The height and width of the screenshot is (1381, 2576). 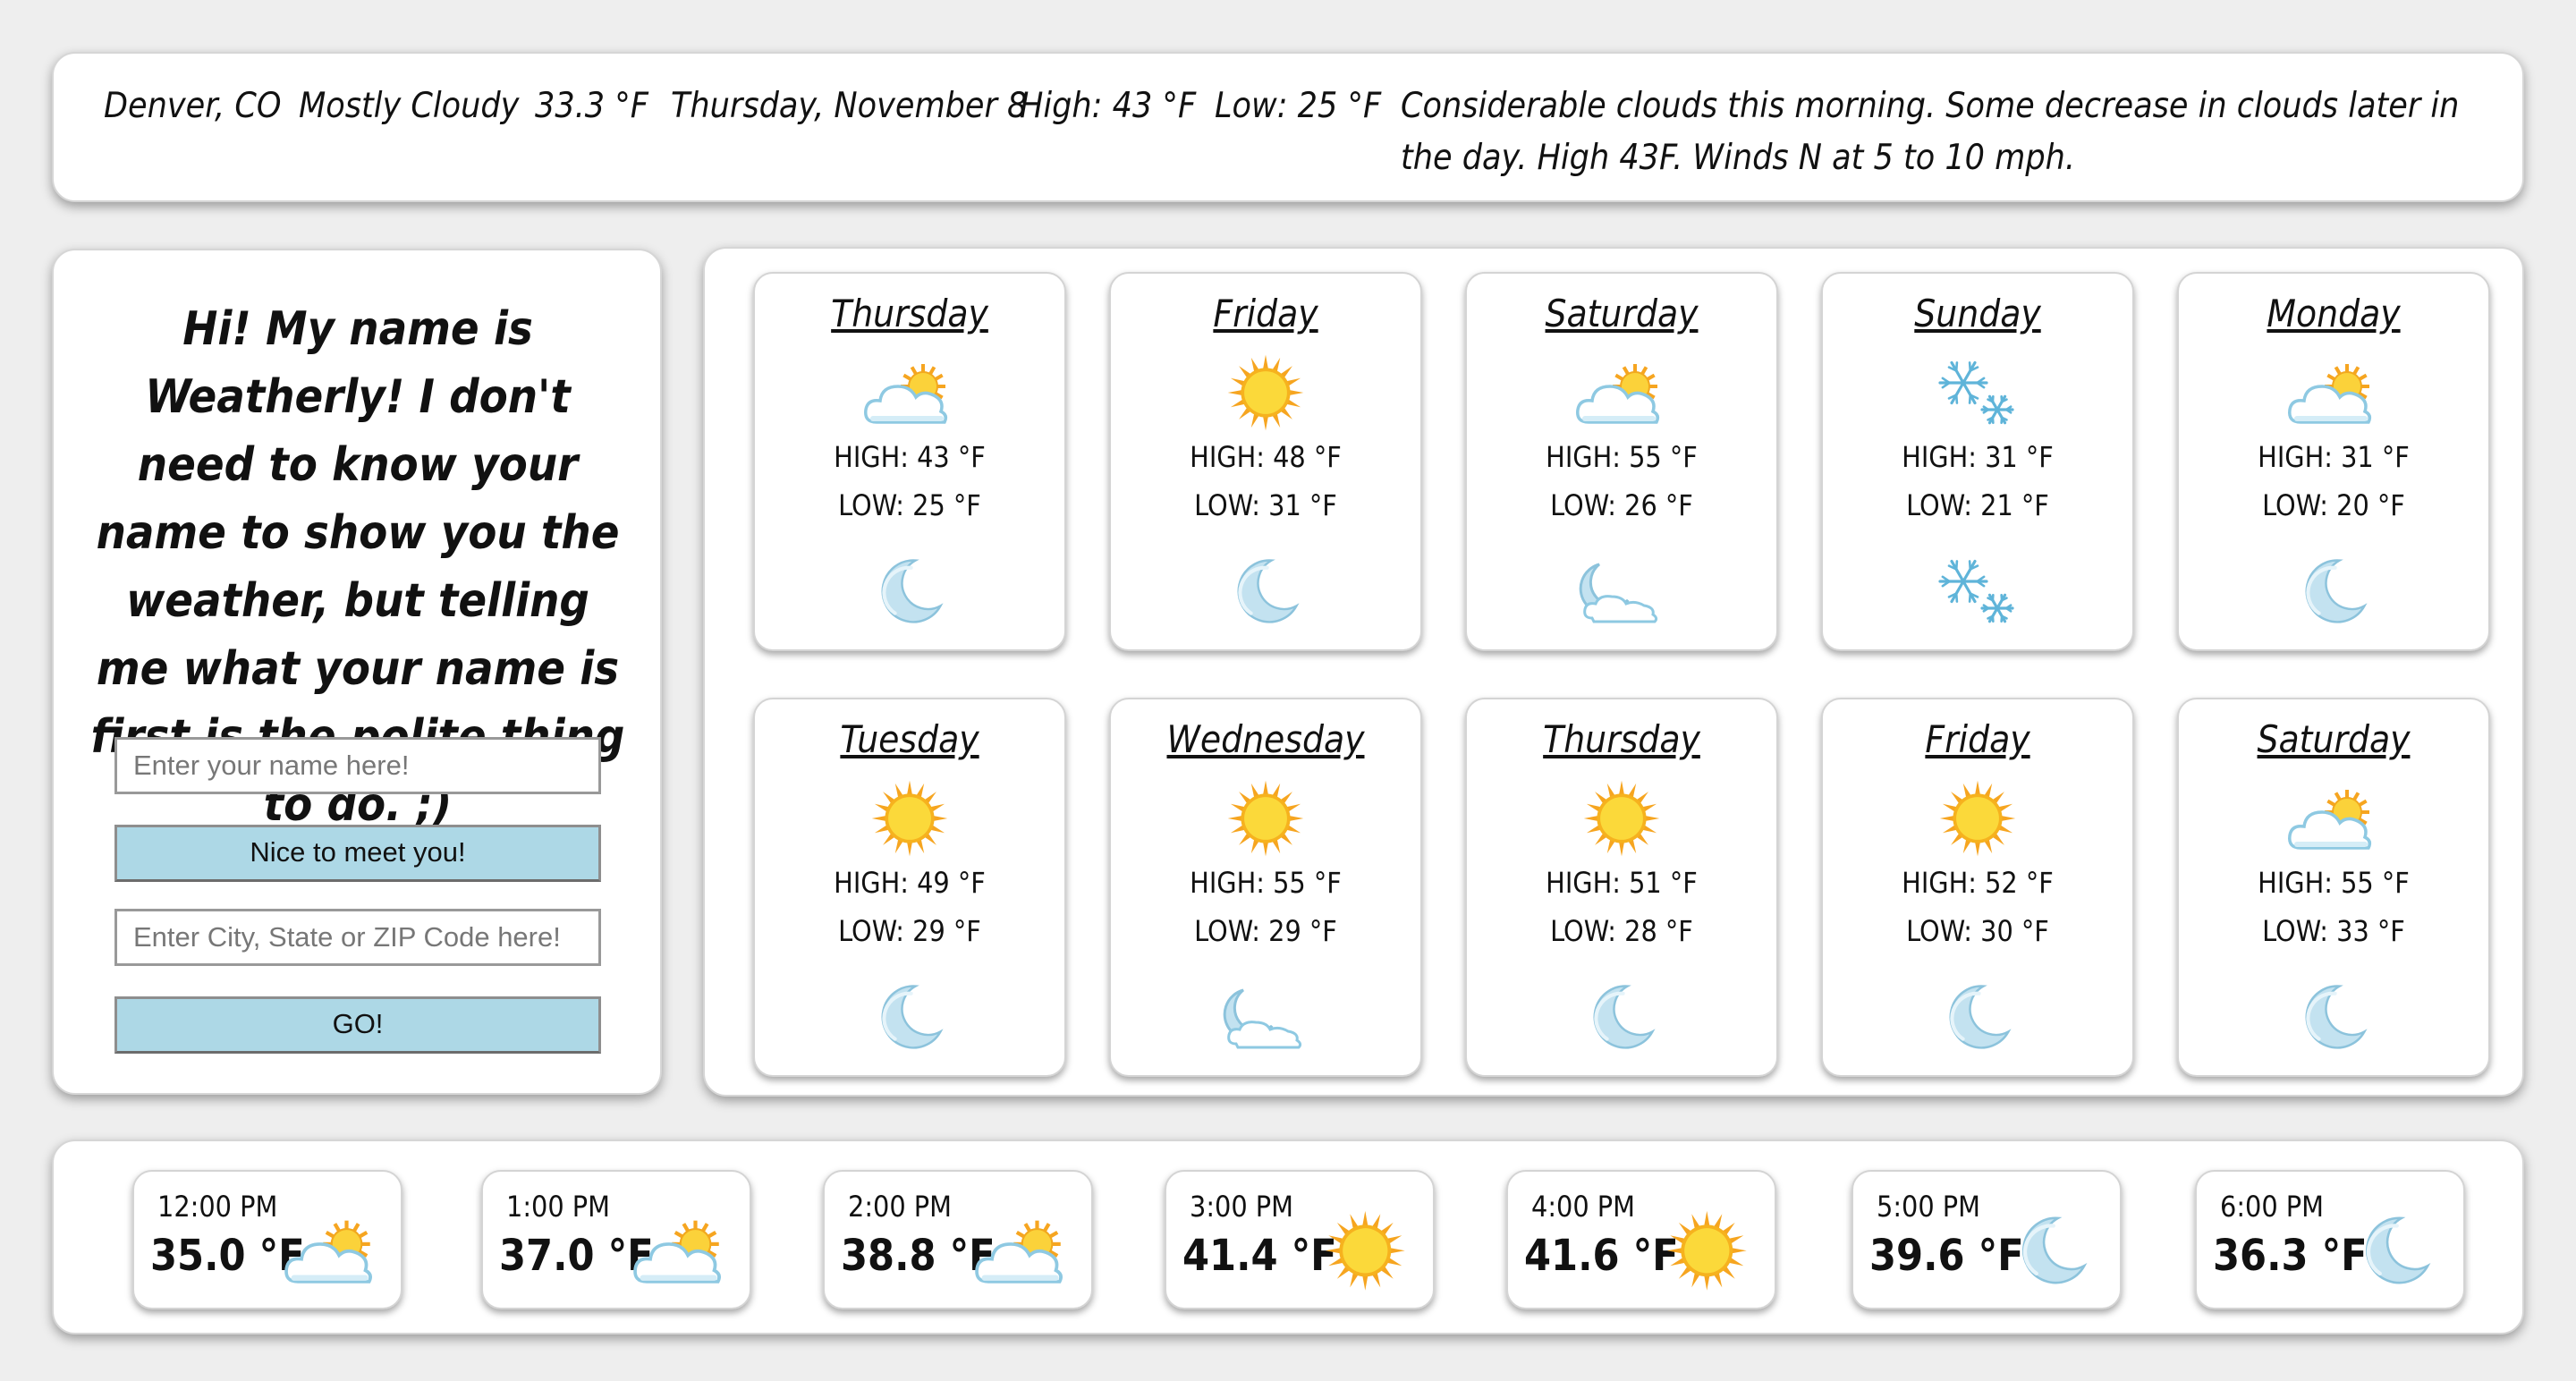 I want to click on name-input, so click(x=357, y=765).